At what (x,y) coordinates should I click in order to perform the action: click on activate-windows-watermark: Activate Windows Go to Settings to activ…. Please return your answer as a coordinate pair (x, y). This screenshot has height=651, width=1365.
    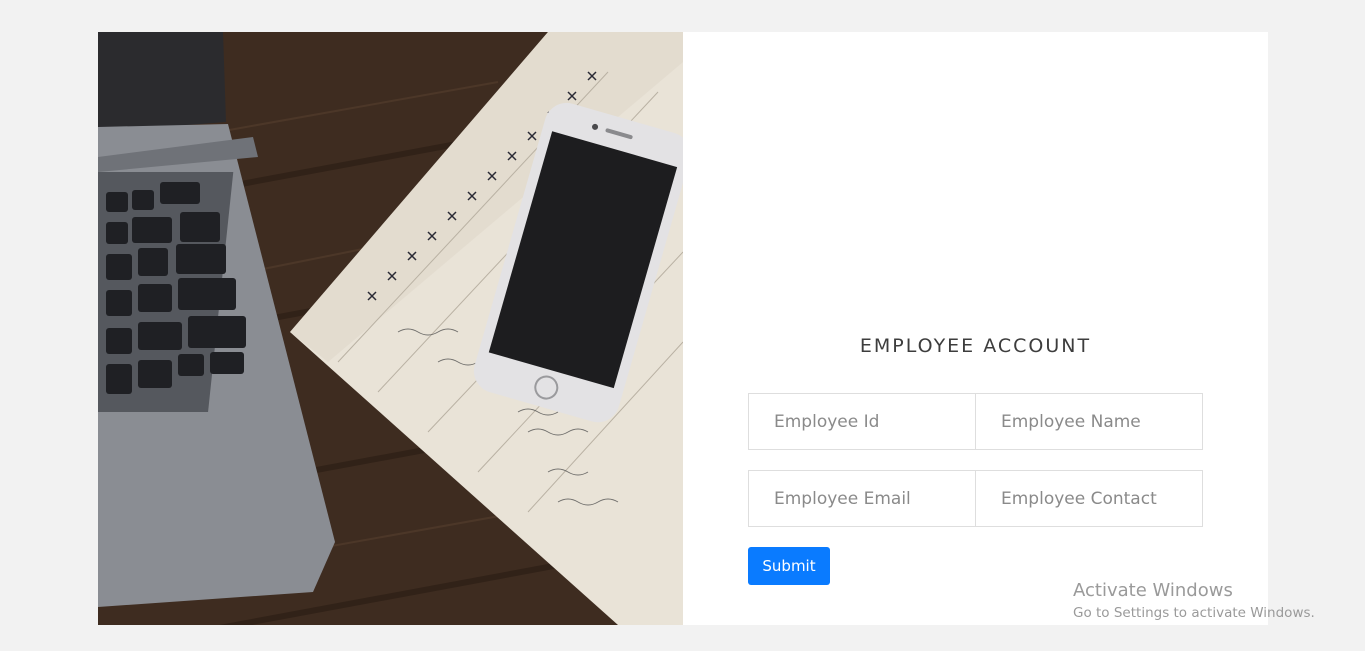
    Looking at the image, I should click on (1194, 601).